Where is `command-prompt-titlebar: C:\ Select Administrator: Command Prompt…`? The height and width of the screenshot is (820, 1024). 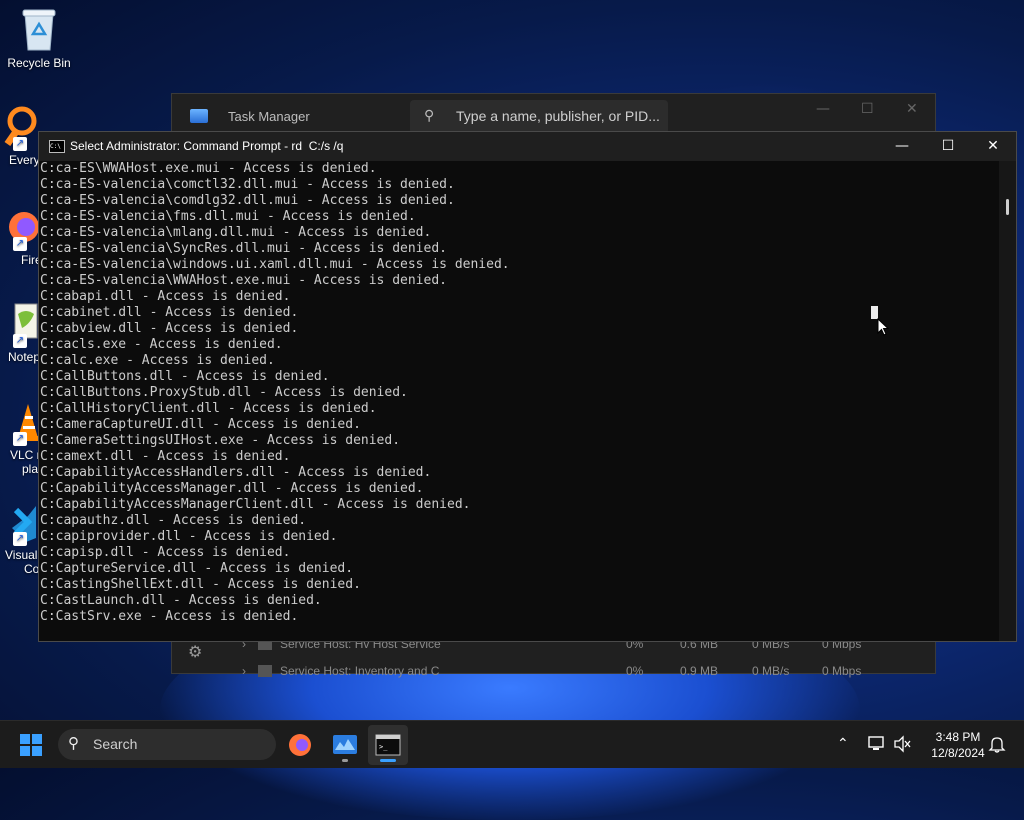 command-prompt-titlebar: C:\ Select Administrator: Command Prompt… is located at coordinates (527, 146).